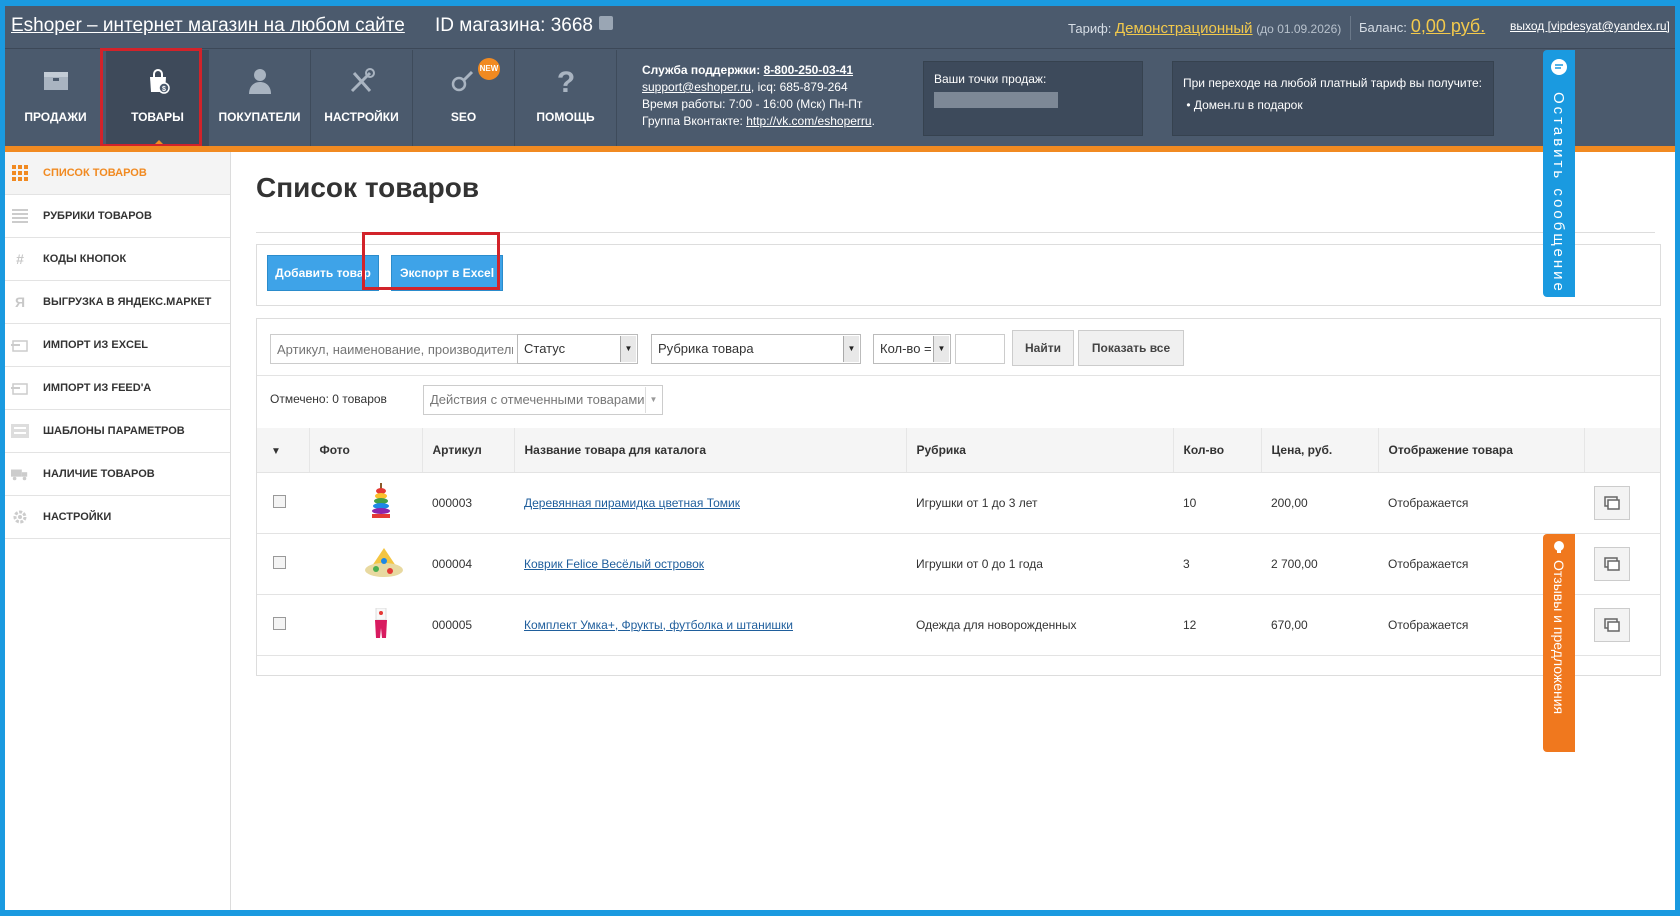  I want to click on tools-icon, so click(362, 81).